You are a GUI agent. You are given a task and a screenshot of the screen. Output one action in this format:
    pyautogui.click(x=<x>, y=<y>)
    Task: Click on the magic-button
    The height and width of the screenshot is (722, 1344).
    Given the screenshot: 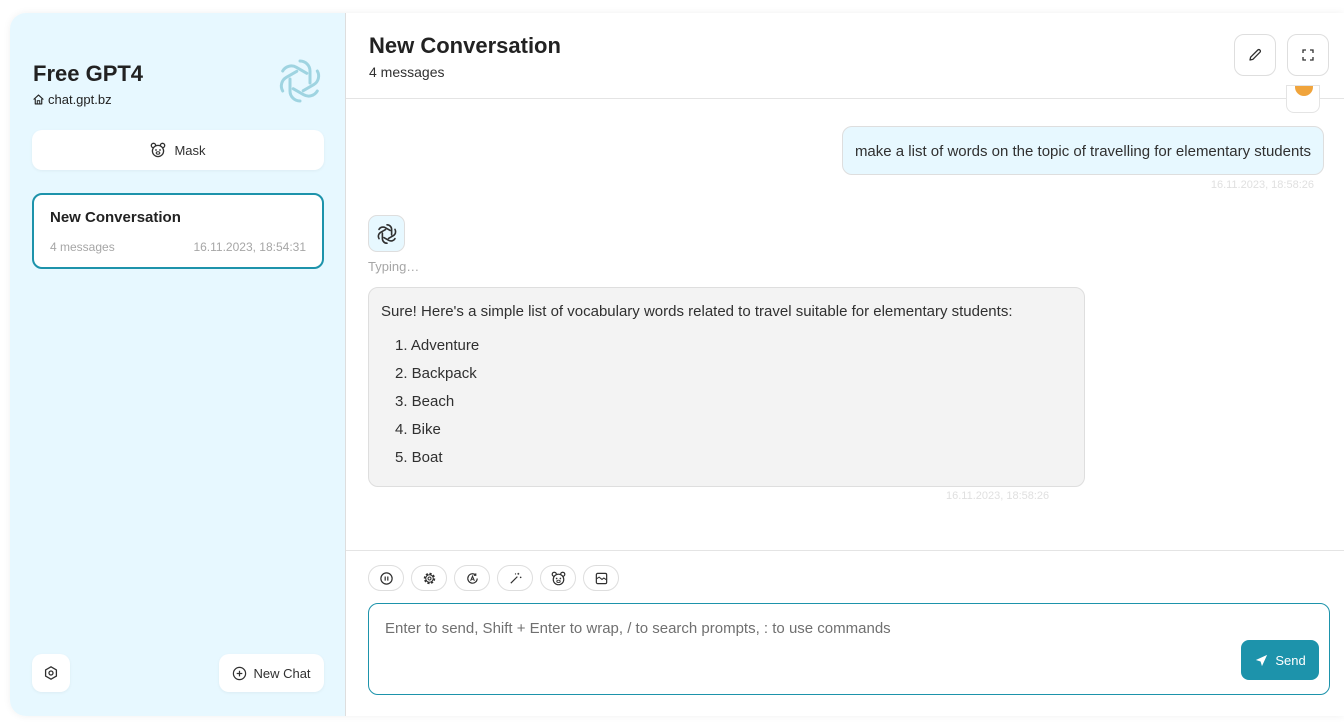 What is the action you would take?
    pyautogui.click(x=515, y=578)
    